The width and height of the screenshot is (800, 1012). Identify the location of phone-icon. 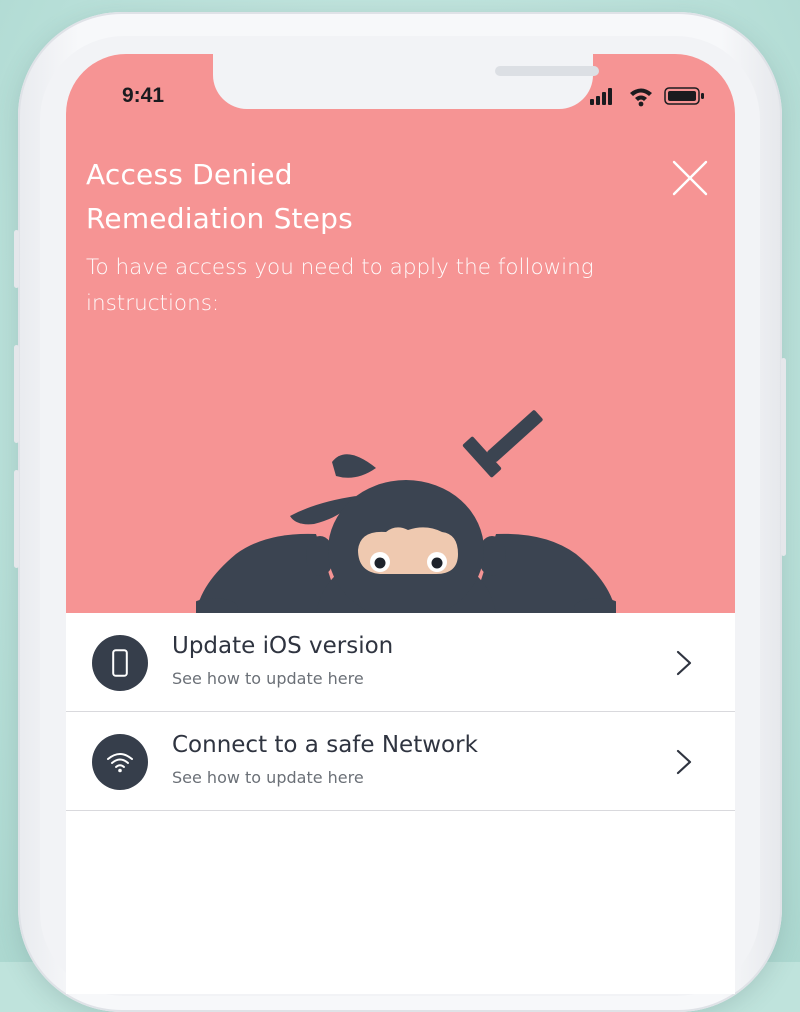
(120, 663).